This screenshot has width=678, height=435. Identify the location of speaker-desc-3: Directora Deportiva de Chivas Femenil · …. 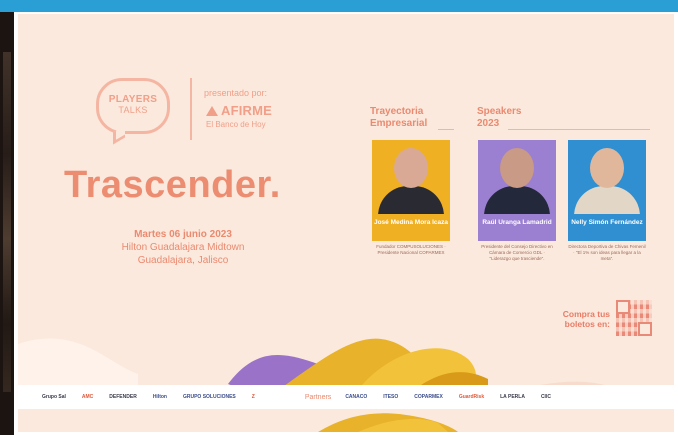
(607, 252).